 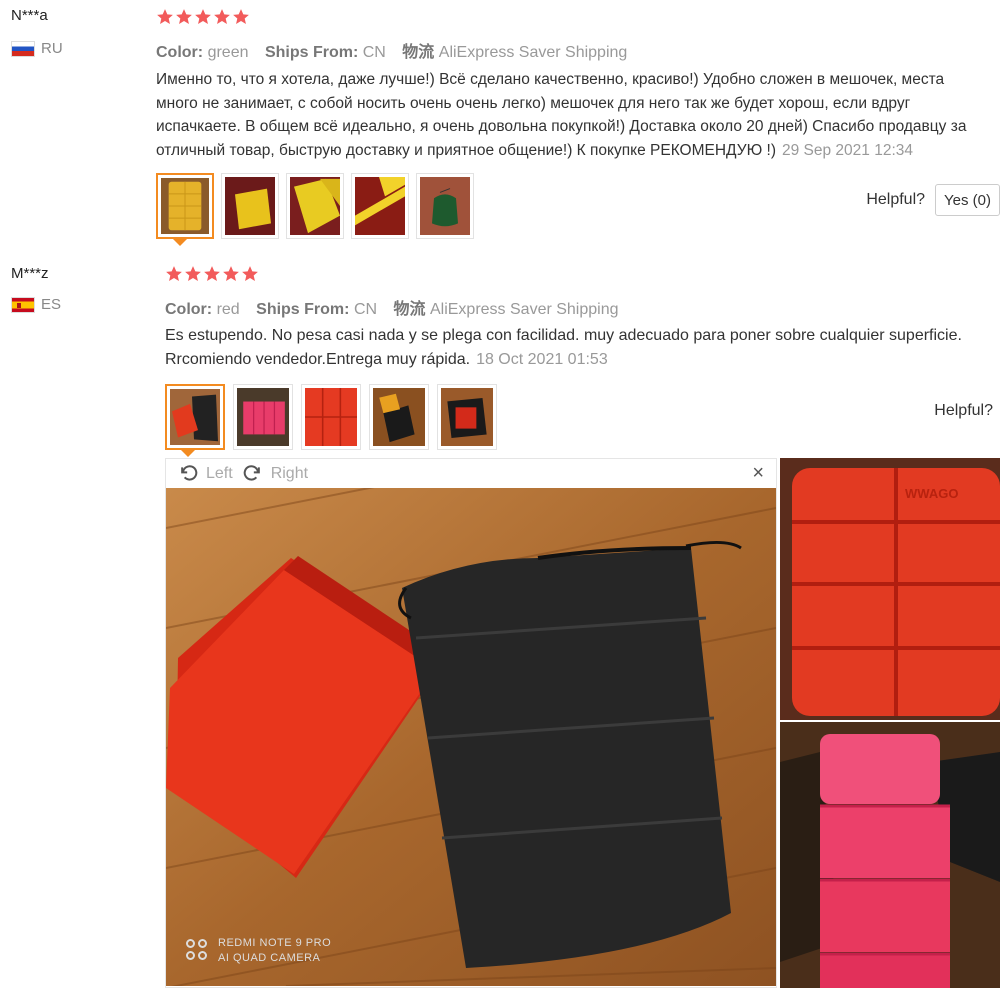 I want to click on helpful-vote: Helpful? Yes (0), so click(x=933, y=200).